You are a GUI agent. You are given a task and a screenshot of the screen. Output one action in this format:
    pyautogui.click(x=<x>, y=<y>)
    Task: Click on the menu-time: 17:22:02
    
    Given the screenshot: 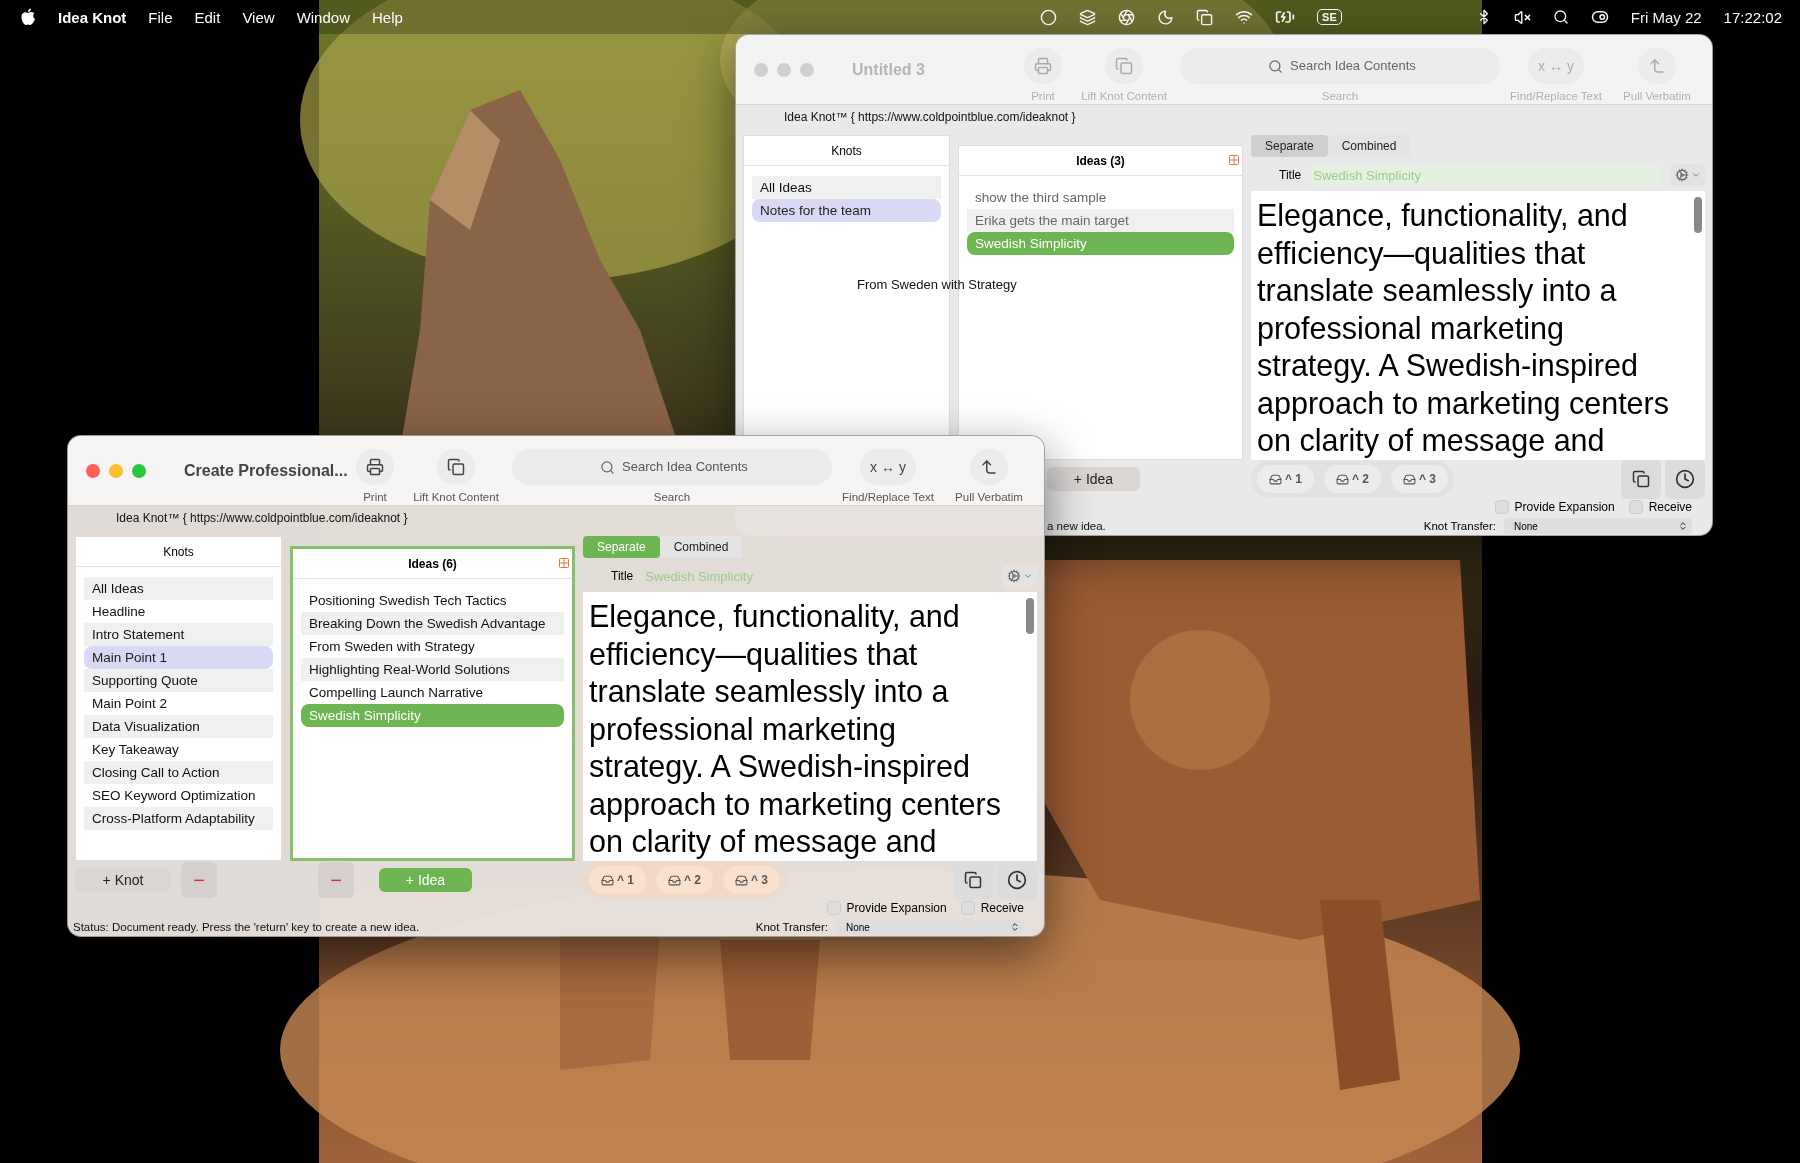 What is the action you would take?
    pyautogui.click(x=1752, y=17)
    